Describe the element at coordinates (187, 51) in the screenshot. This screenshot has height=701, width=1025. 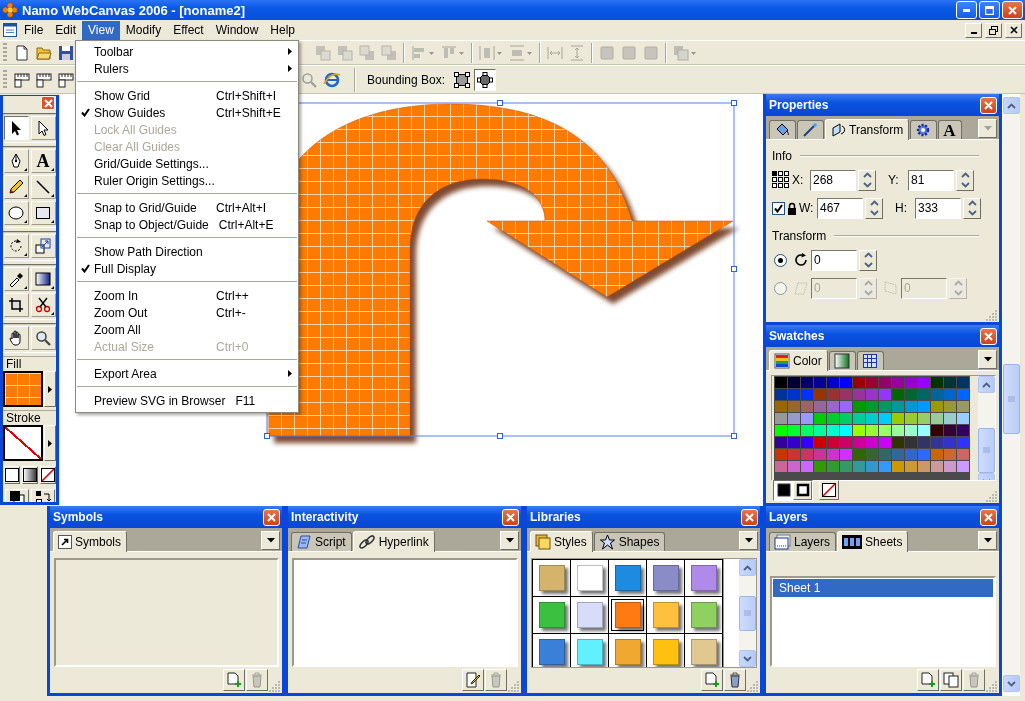
I see `menu-item: Toolbar` at that location.